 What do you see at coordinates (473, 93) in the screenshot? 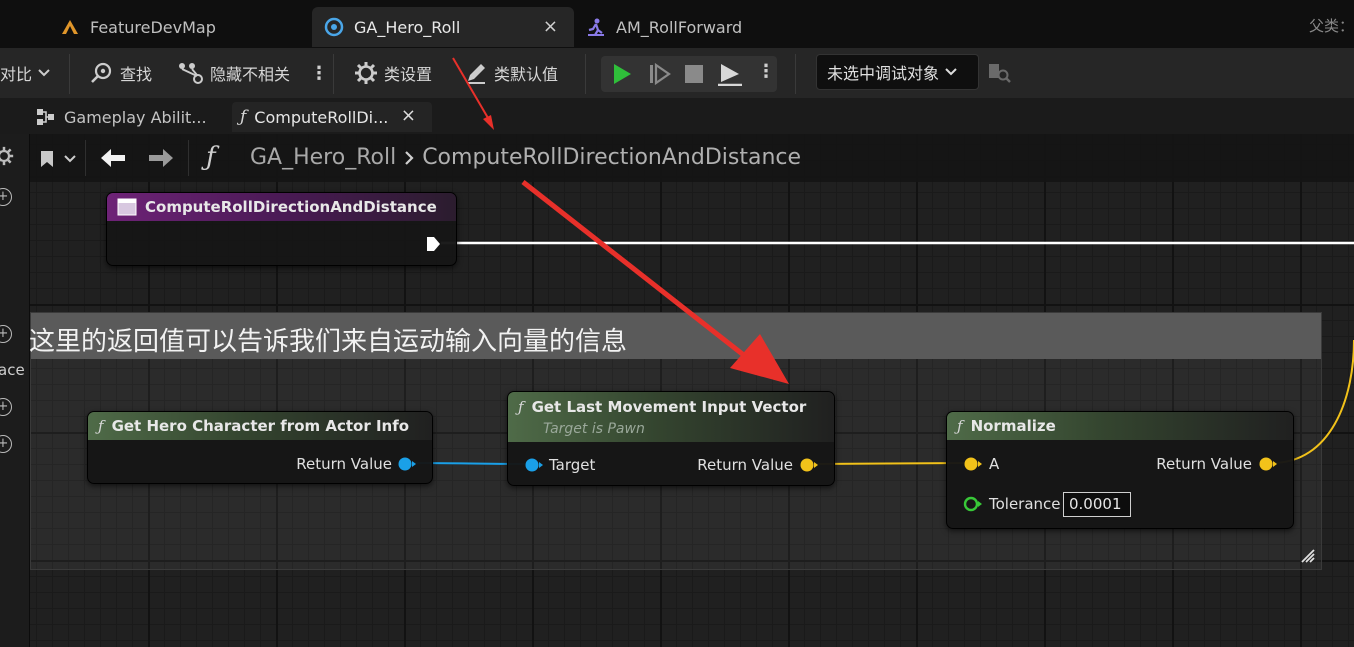
I see `annotation-arrow-small` at bounding box center [473, 93].